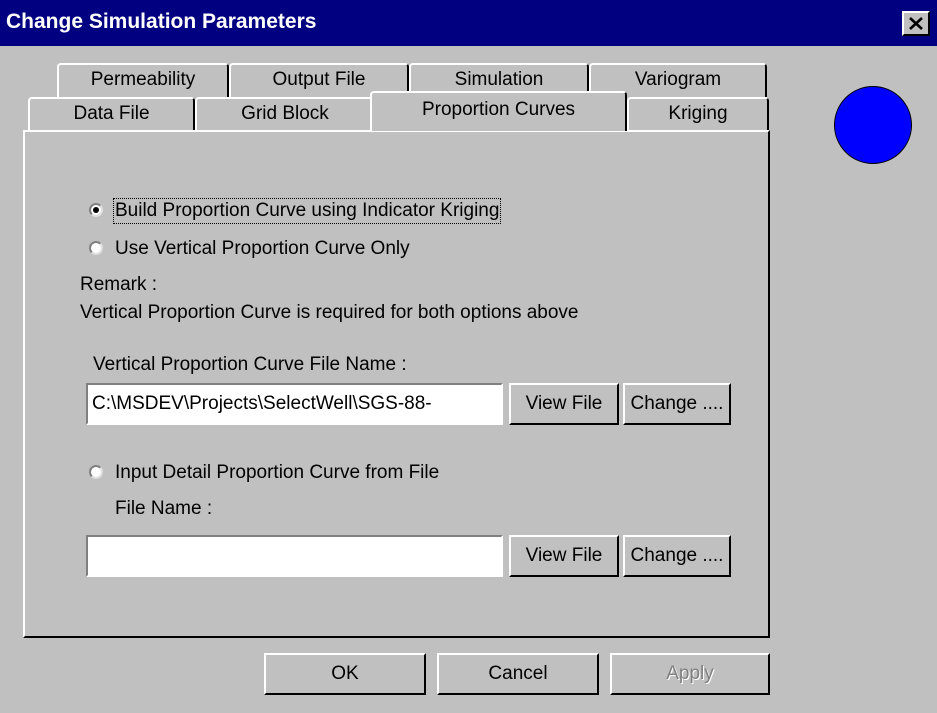 This screenshot has height=713, width=937. I want to click on window-title: Change Simulation Parameters, so click(161, 21).